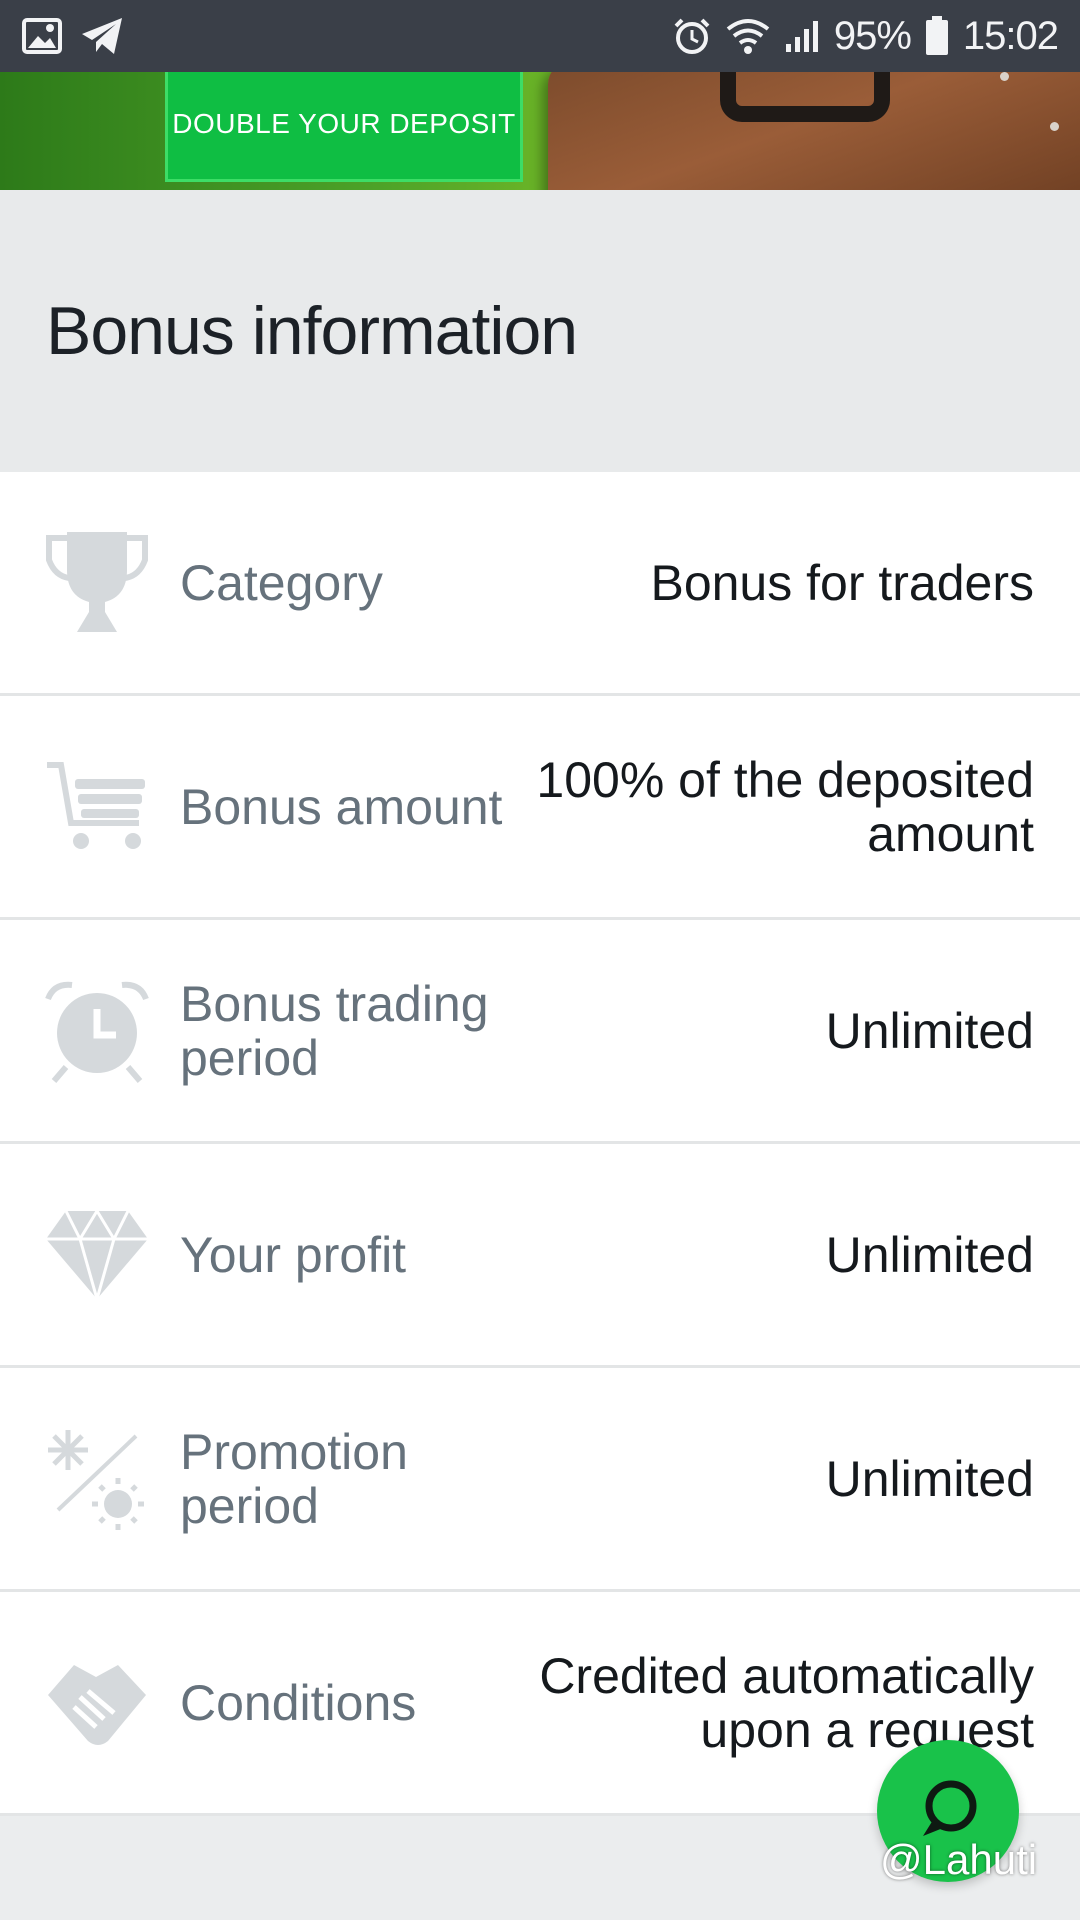 Image resolution: width=1080 pixels, height=1920 pixels. Describe the element at coordinates (42, 36) in the screenshot. I see `gallery-icon` at that location.